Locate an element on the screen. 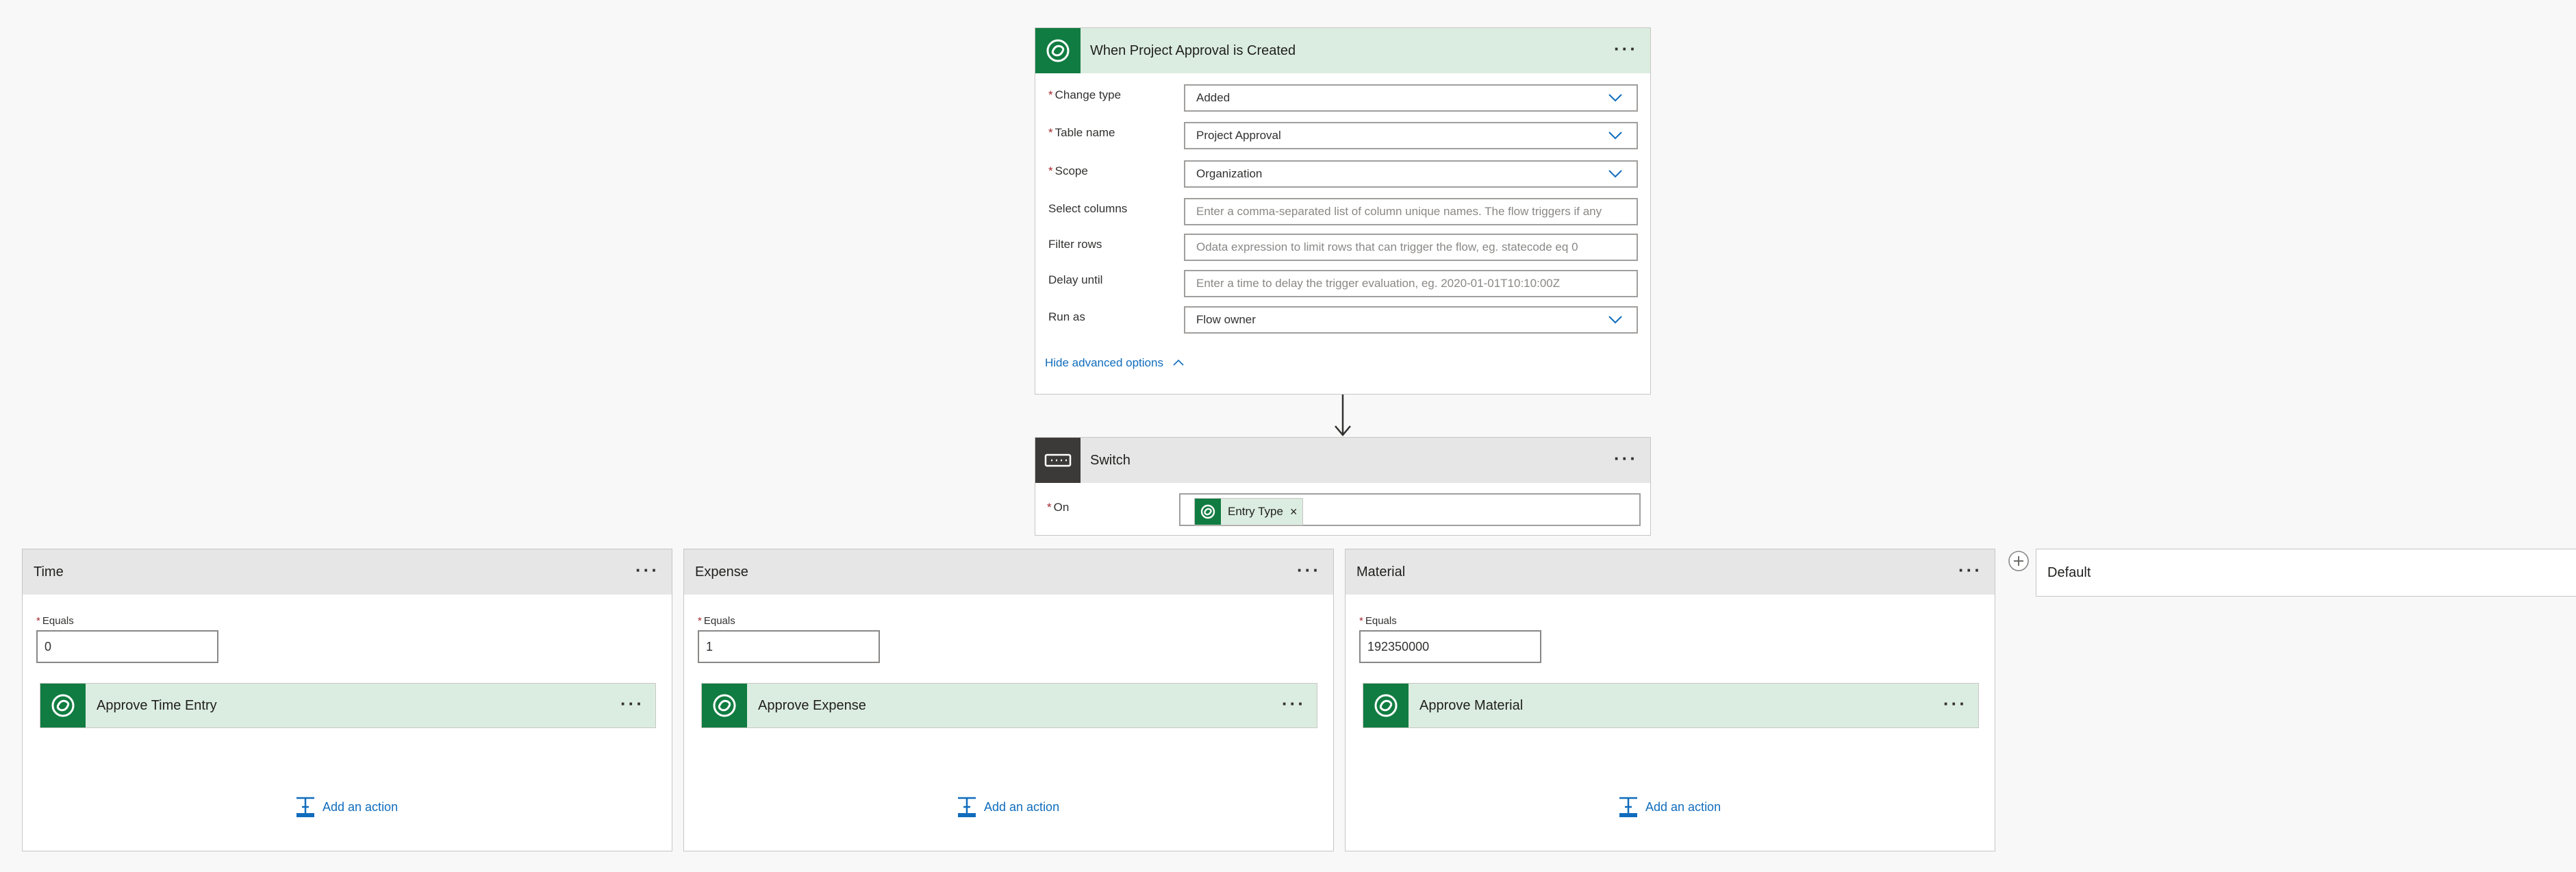  switch-on-label: * On is located at coordinates (1058, 508).